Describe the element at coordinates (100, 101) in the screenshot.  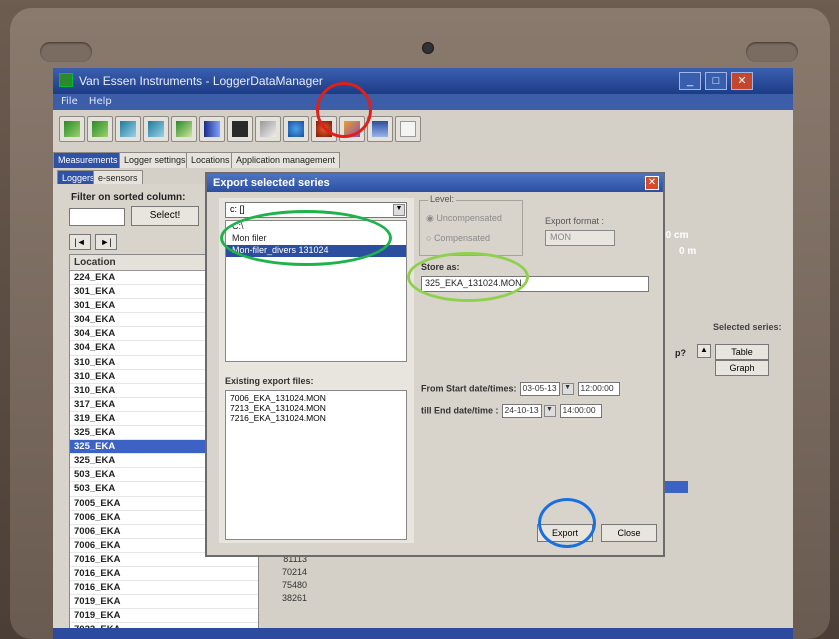
I see `menu-help: Help` at that location.